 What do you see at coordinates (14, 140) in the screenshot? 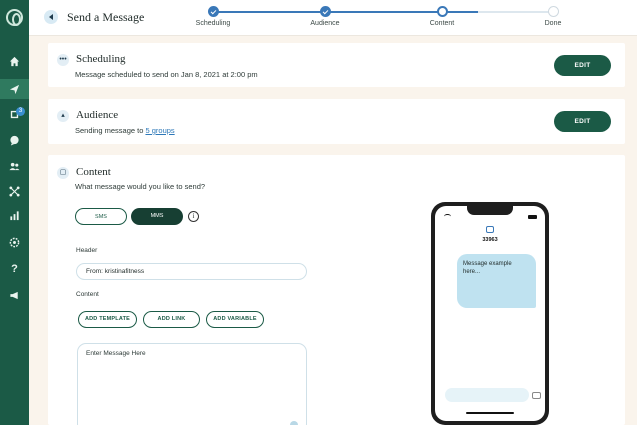
I see `chat-icon` at bounding box center [14, 140].